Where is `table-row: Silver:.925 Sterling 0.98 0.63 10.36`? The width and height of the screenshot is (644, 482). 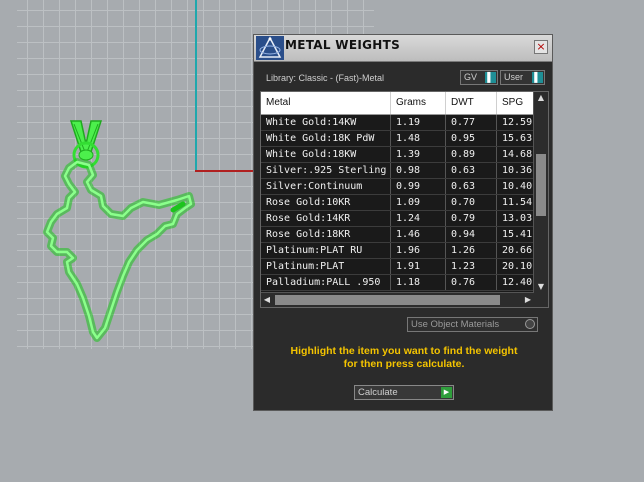
table-row: Silver:.925 Sterling 0.98 0.63 10.36 is located at coordinates (397, 171).